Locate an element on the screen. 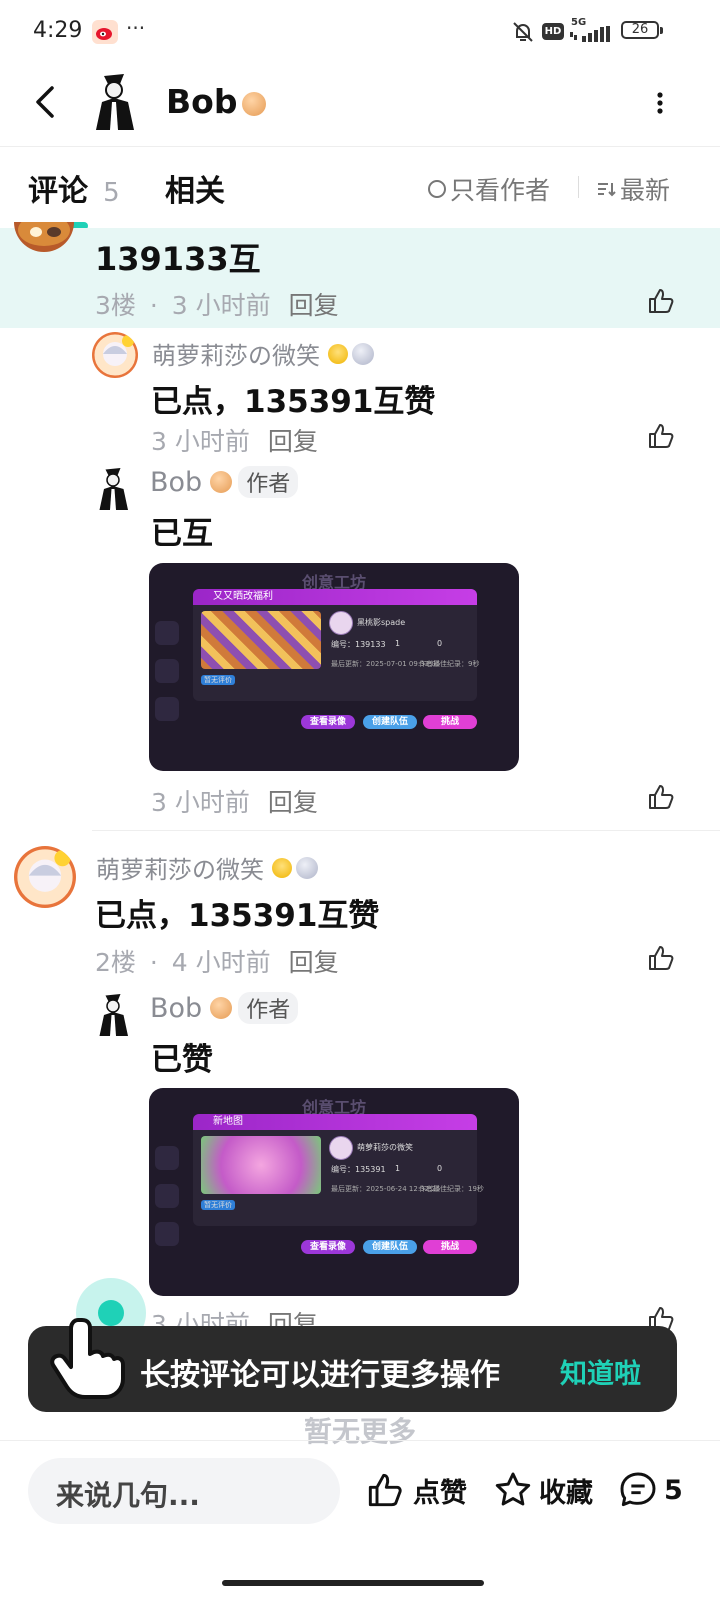  more-vertical-icon is located at coordinates (660, 103).